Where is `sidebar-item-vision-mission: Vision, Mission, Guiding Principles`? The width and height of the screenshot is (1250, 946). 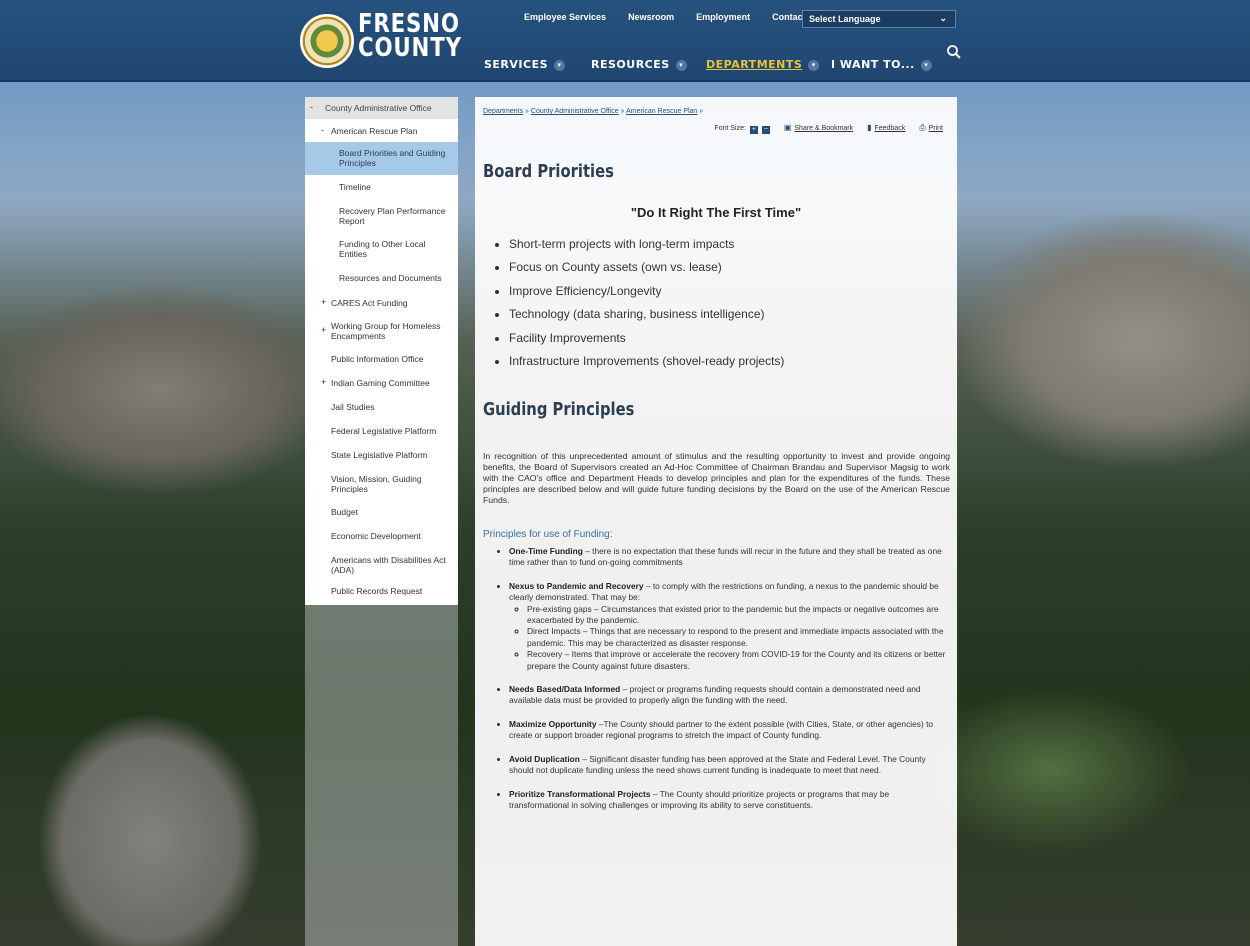 sidebar-item-vision-mission: Vision, Mission, Guiding Principles is located at coordinates (381, 482).